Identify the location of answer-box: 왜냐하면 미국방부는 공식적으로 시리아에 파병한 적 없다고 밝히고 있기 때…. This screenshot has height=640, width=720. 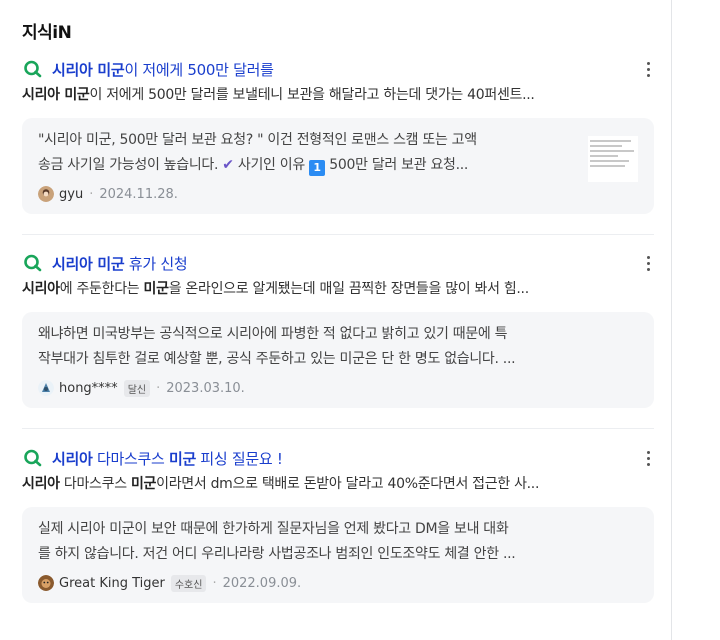
(338, 360).